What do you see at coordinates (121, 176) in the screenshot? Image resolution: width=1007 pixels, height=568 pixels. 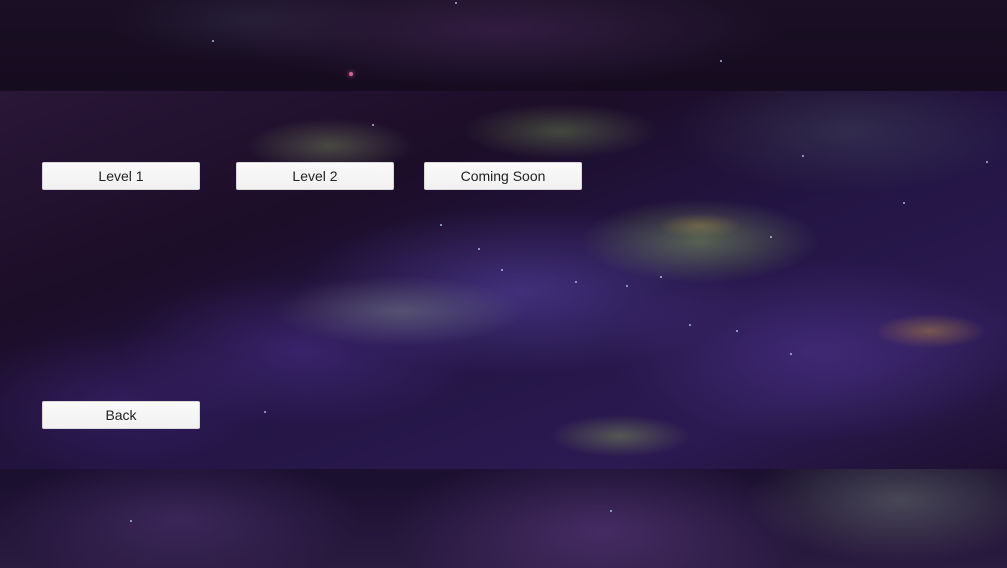 I see `level-1-button: Level 1` at bounding box center [121, 176].